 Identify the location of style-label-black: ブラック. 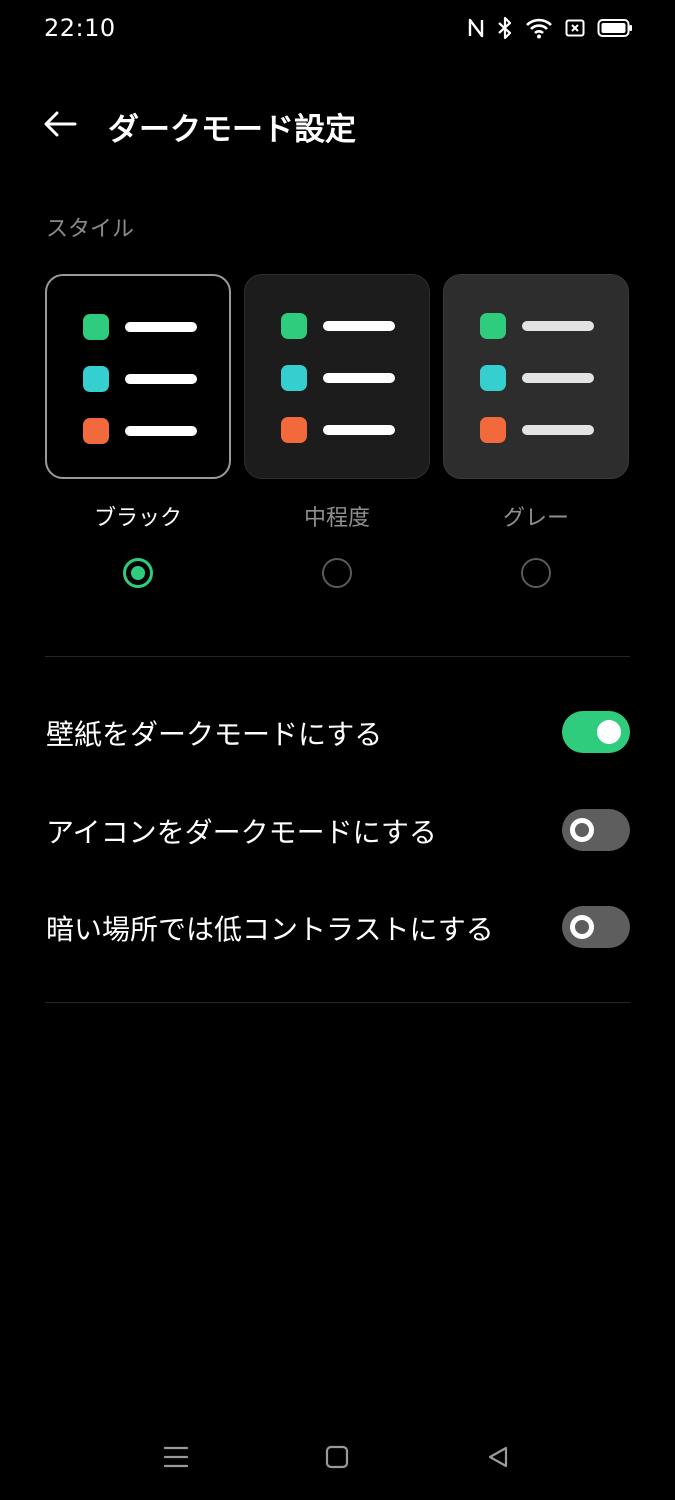
(137, 518).